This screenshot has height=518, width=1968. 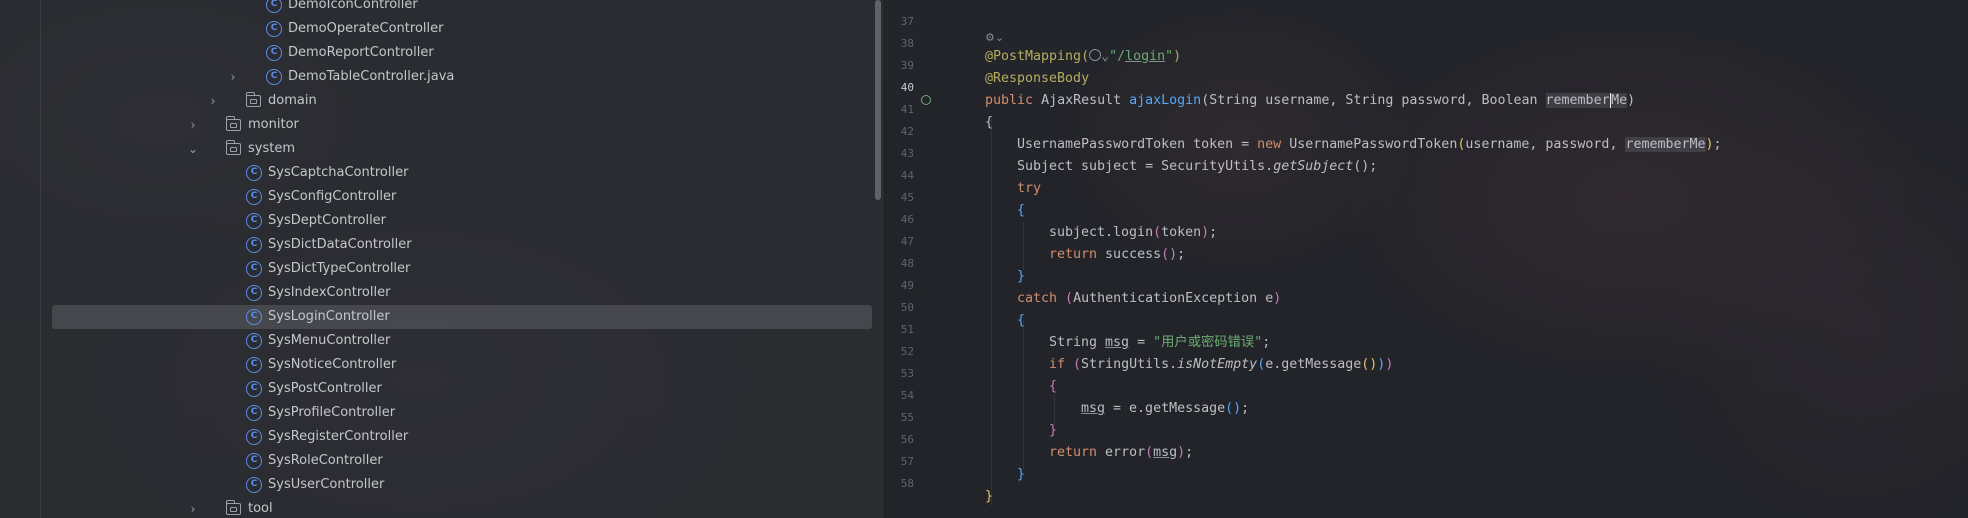 I want to click on tree-item: › C DemoTableController.java, so click(x=442, y=77).